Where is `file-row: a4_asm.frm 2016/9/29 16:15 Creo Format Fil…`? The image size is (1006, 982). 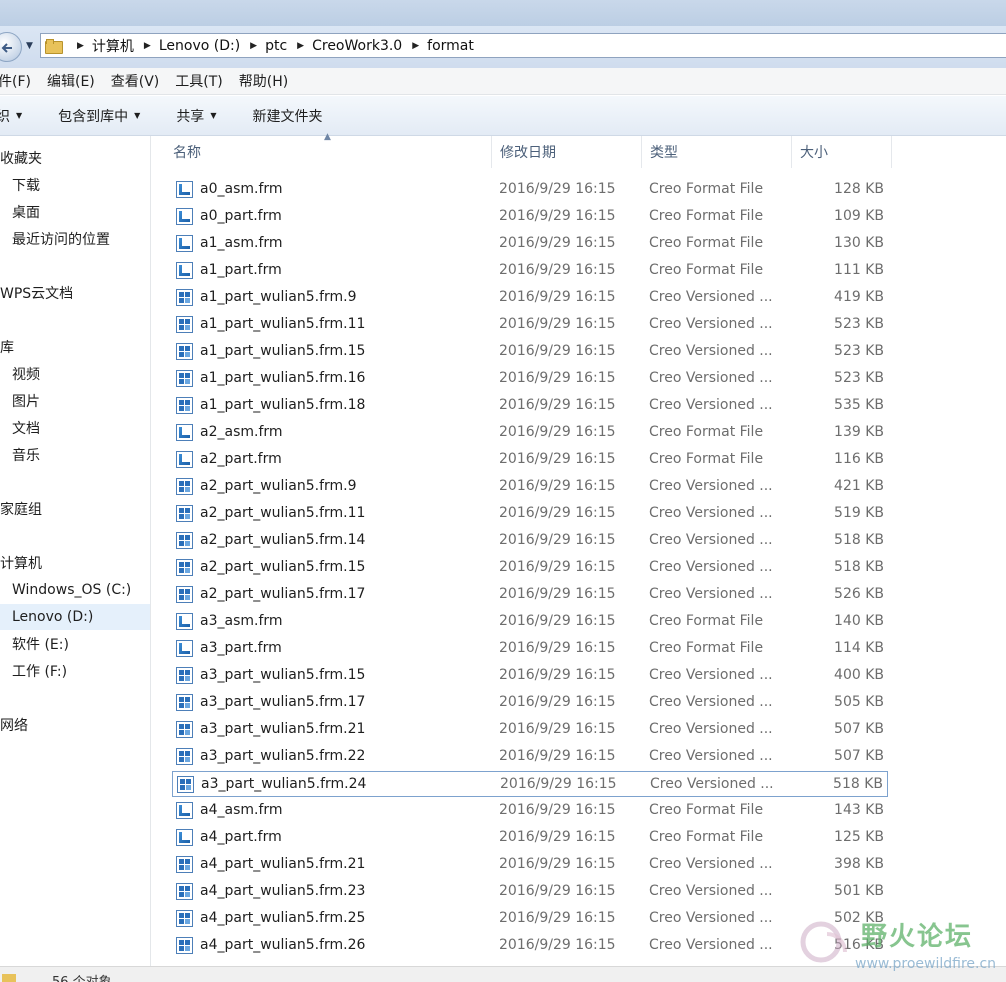
file-row: a4_asm.frm 2016/9/29 16:15 Creo Format Fil… is located at coordinates (530, 811).